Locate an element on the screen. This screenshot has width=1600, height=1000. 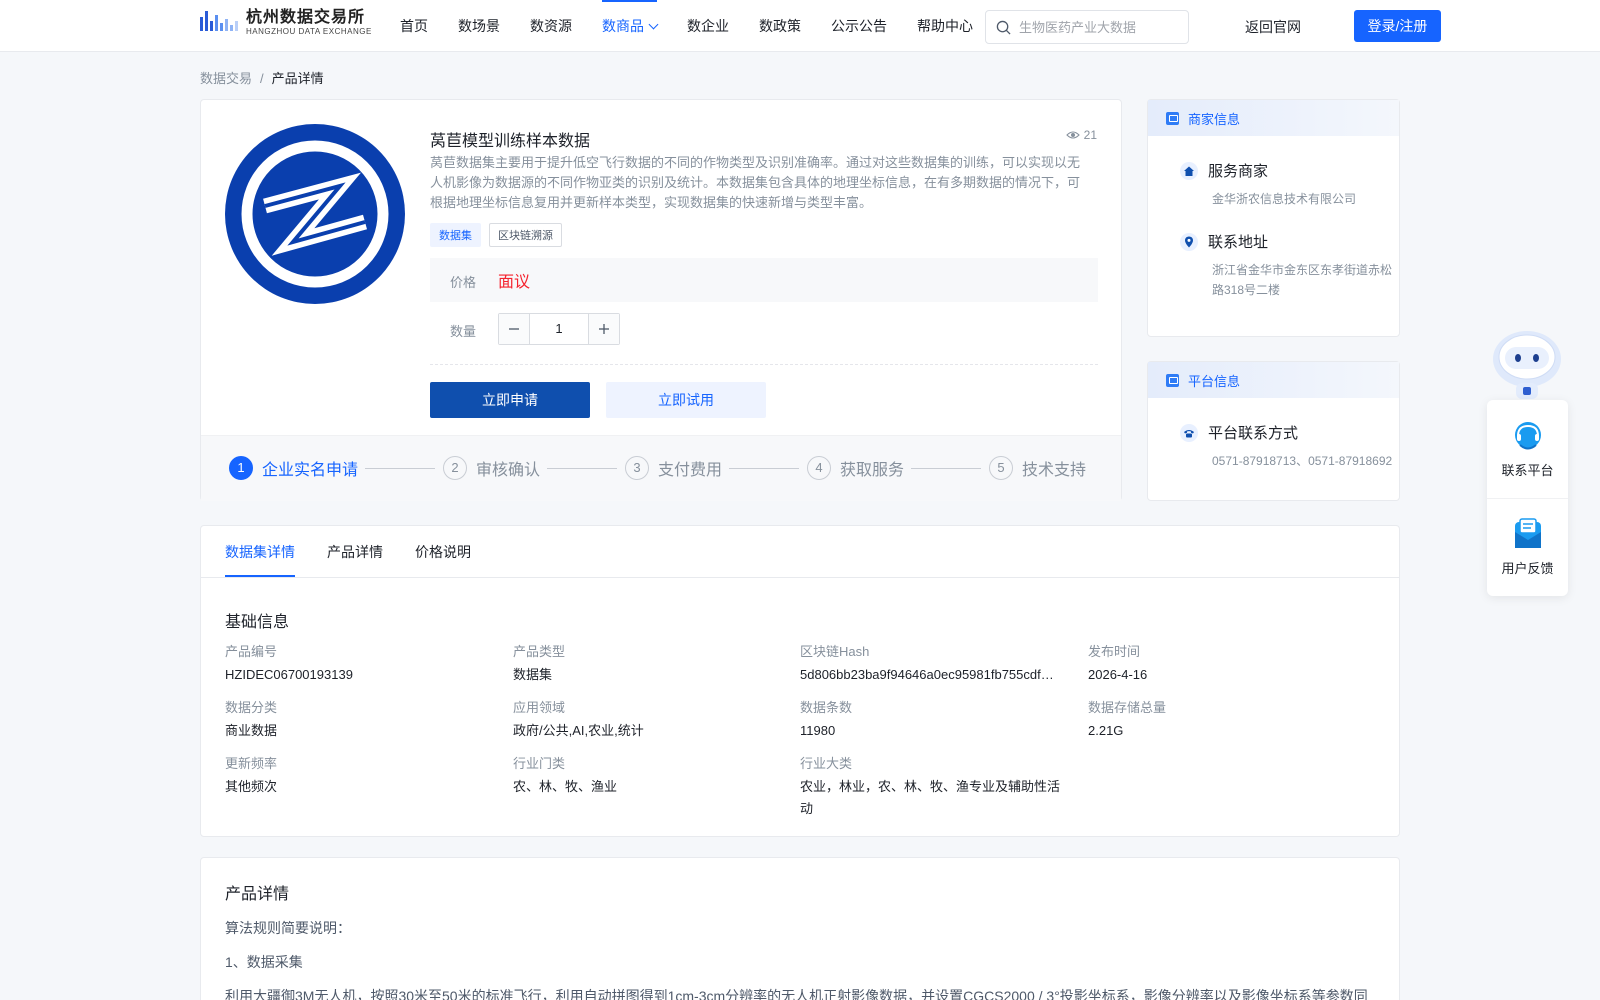
apply-now-button: 立即申请 is located at coordinates (510, 400).